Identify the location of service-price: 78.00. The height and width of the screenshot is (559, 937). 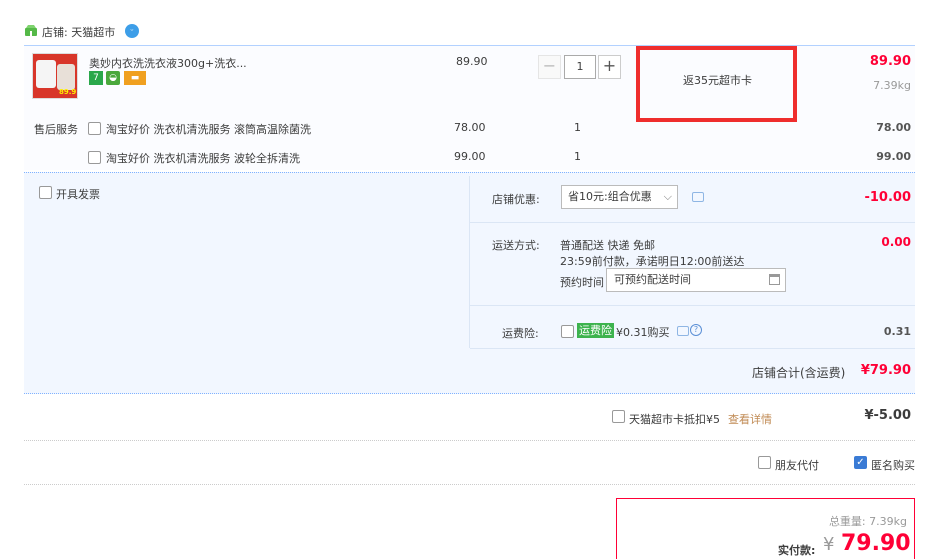
(470, 127).